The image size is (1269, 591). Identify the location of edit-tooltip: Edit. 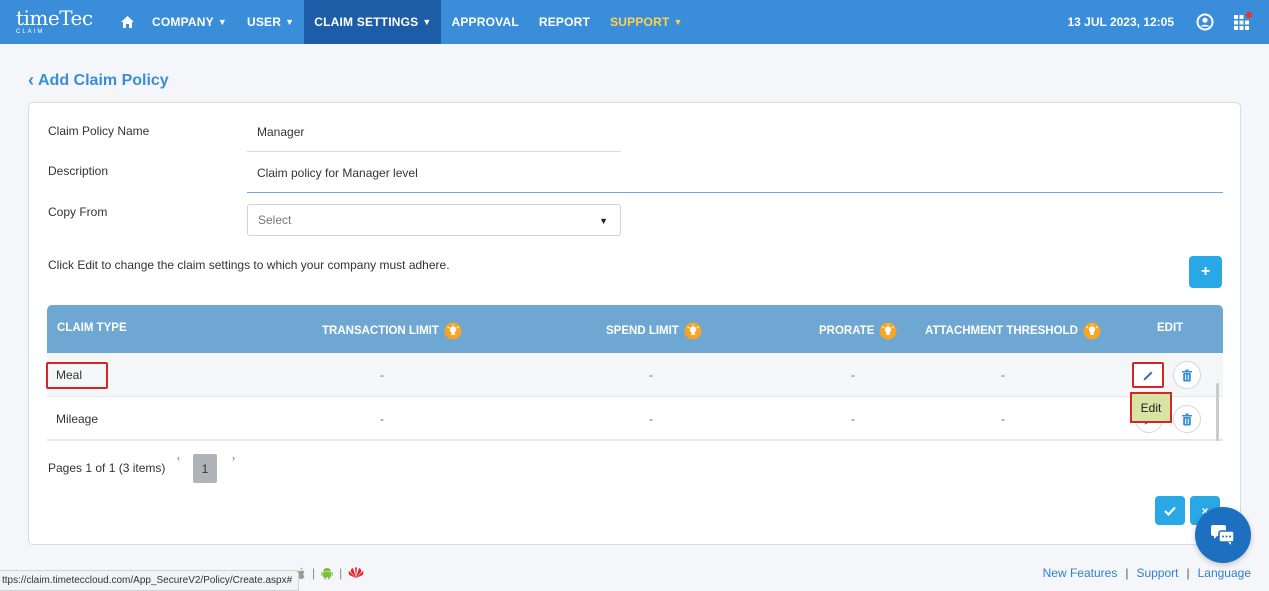
(1151, 407).